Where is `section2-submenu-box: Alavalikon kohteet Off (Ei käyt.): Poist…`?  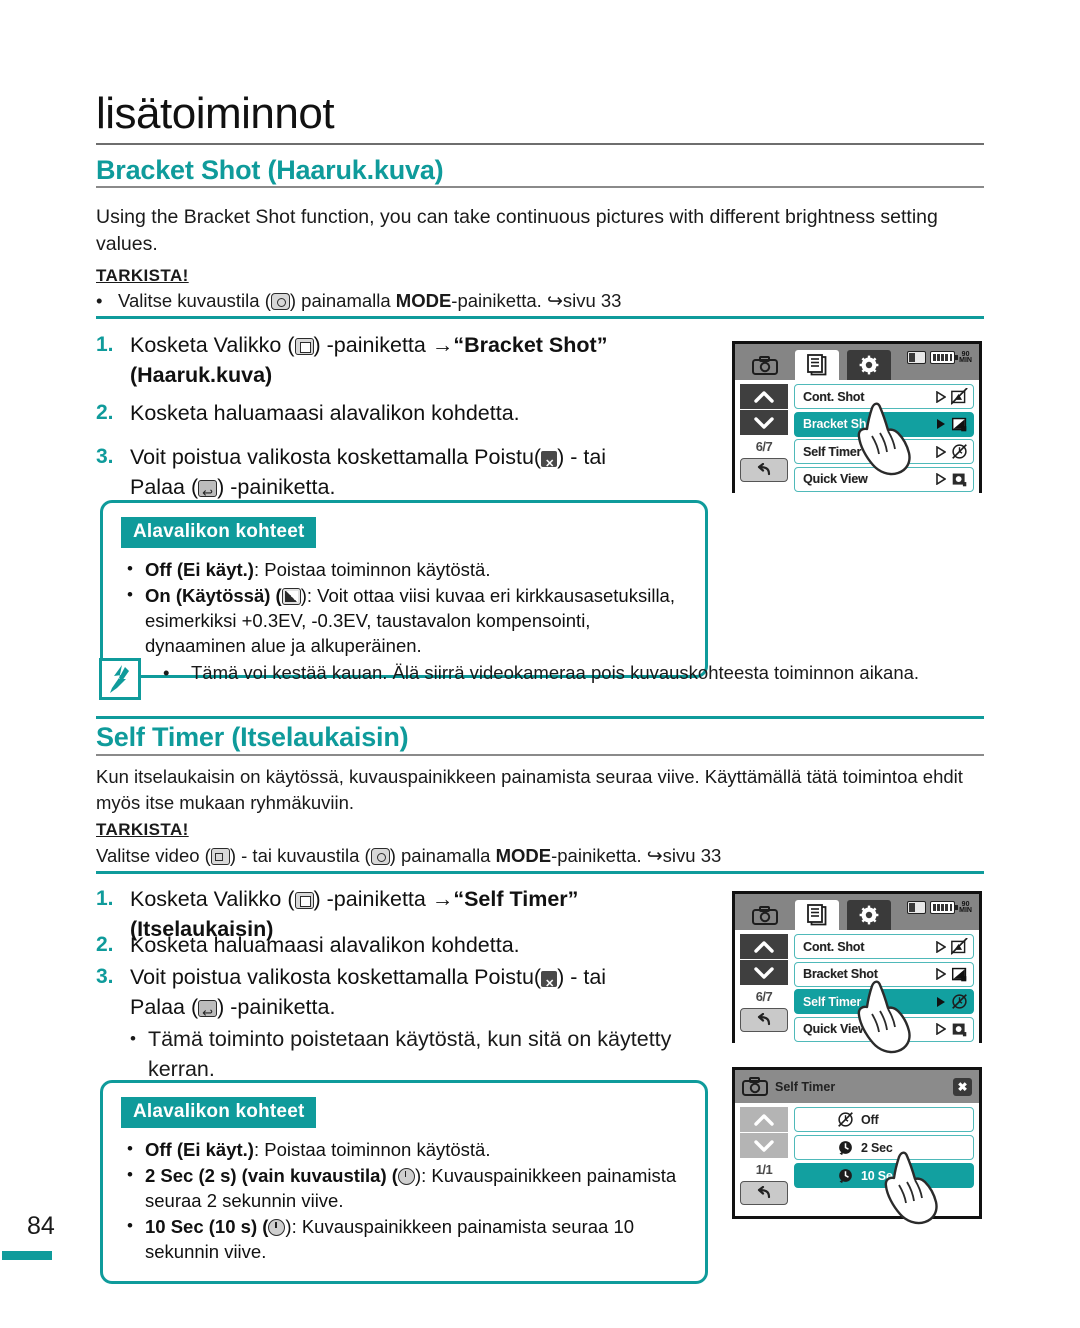
section2-submenu-box: Alavalikon kohteet Off (Ei käyt.): Poist… is located at coordinates (404, 1182).